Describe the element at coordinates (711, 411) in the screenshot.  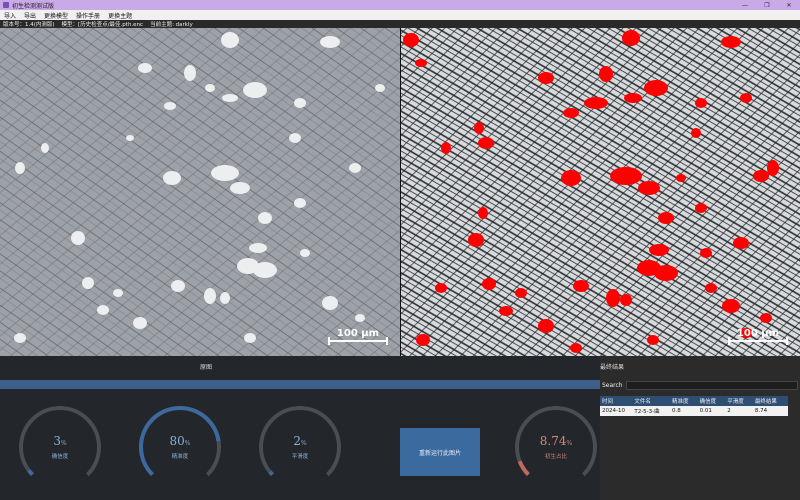
I see `cell-confidence: 0.01` at that location.